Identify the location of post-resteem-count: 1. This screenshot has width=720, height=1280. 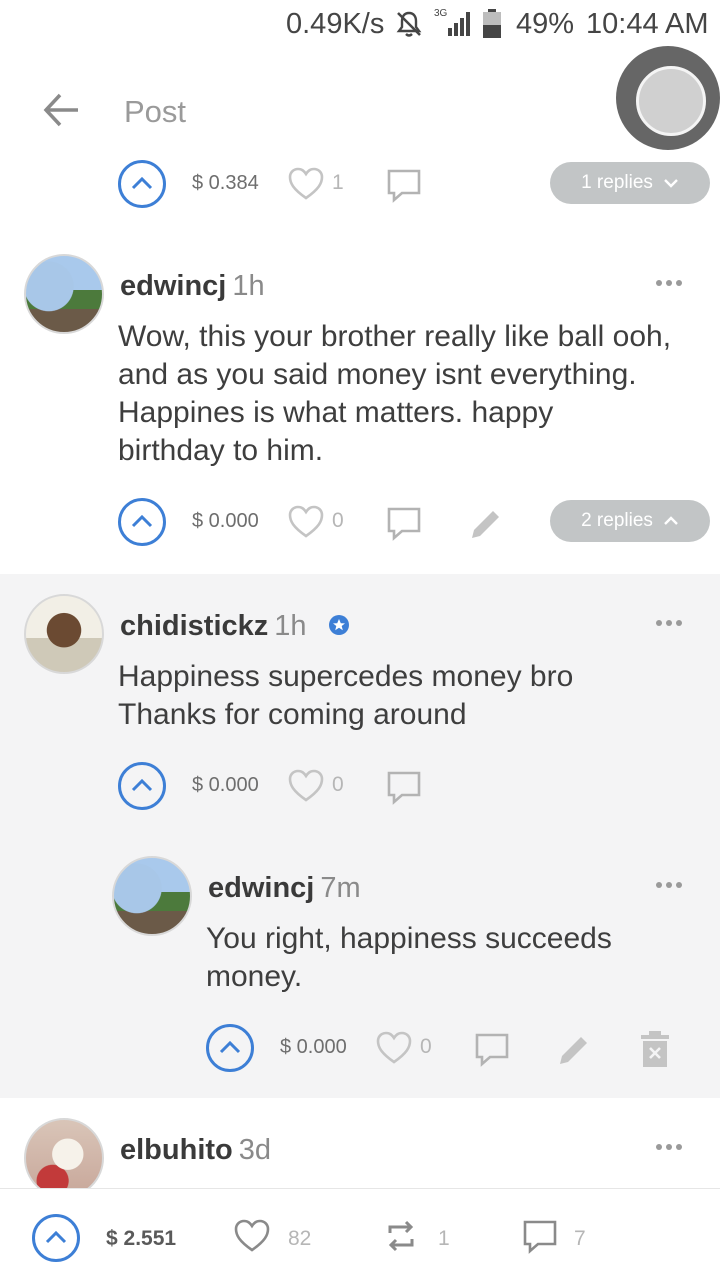
(444, 1238).